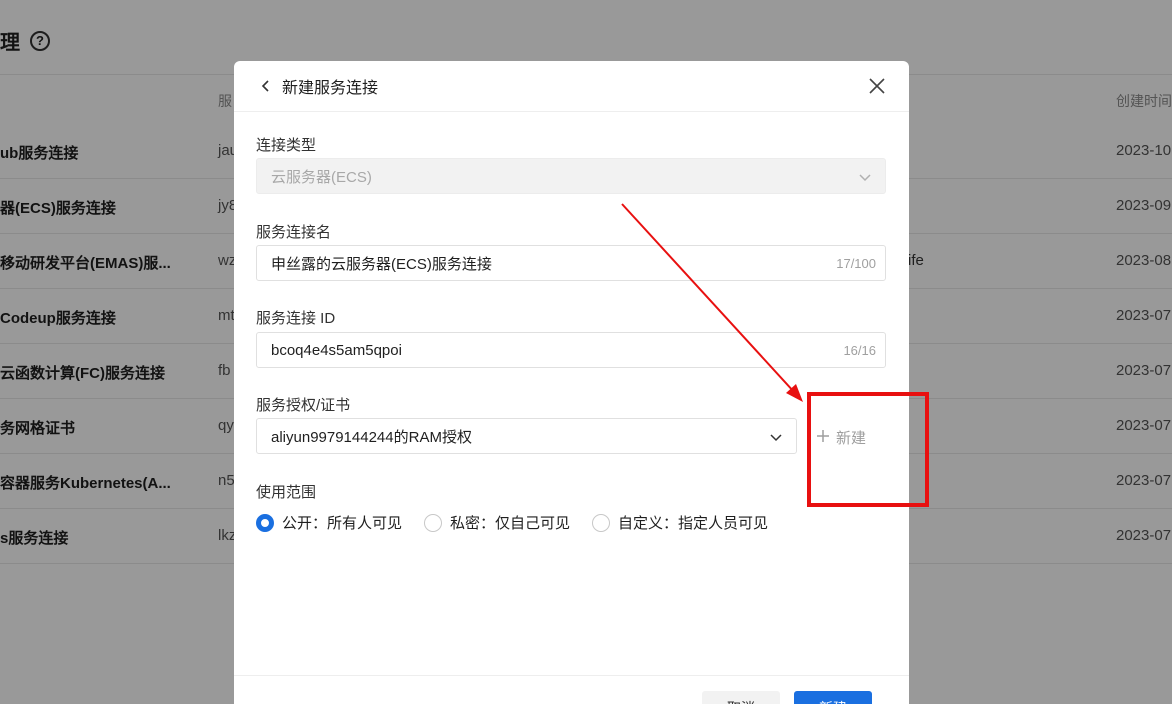 Image resolution: width=1172 pixels, height=704 pixels. I want to click on cancel-button: 取消, so click(741, 697).